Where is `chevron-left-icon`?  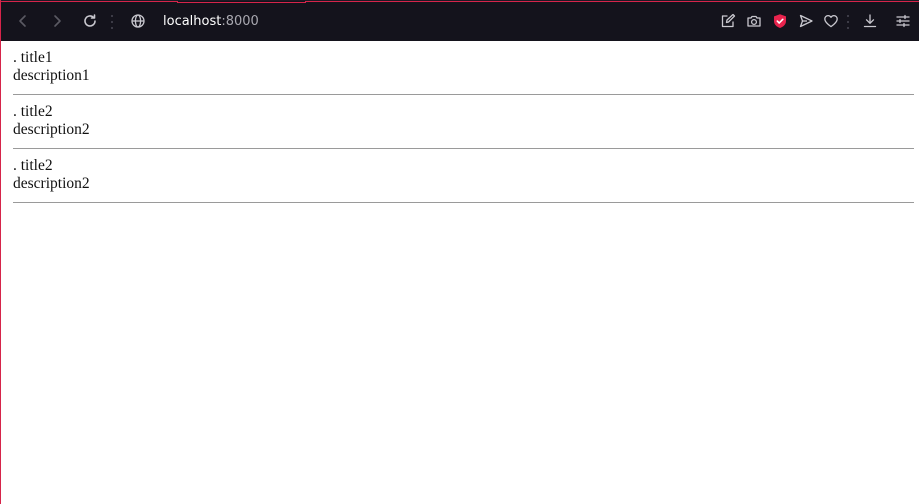 chevron-left-icon is located at coordinates (22, 21).